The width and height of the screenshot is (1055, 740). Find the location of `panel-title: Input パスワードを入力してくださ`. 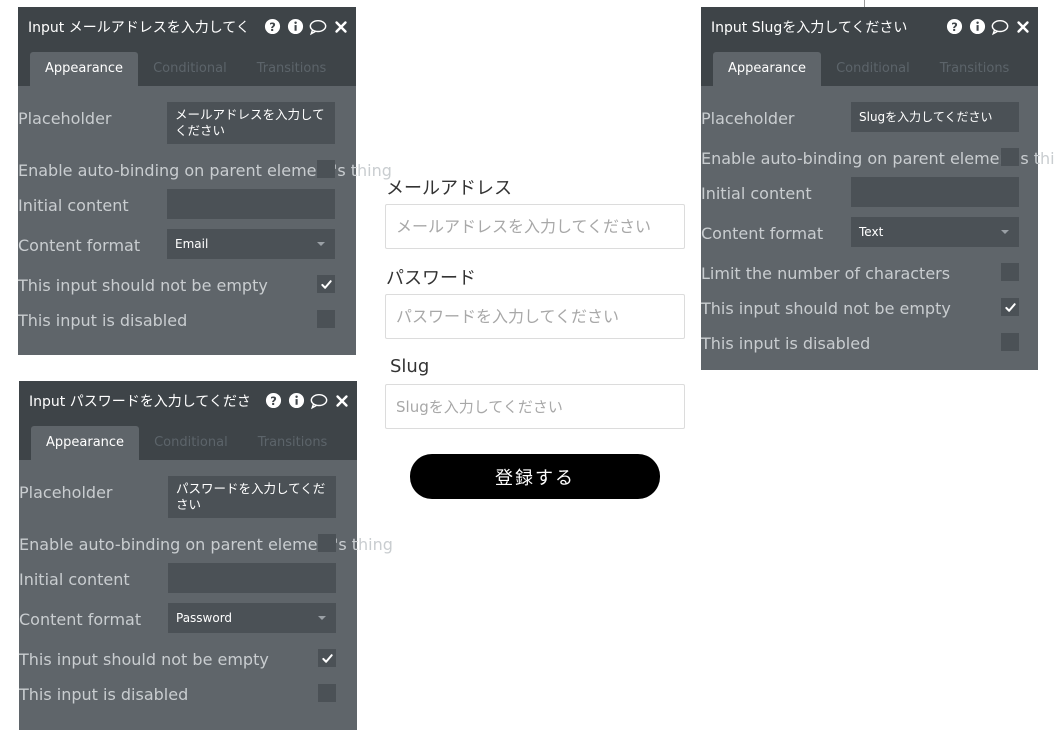

panel-title: Input パスワードを入力してくださ is located at coordinates (140, 401).